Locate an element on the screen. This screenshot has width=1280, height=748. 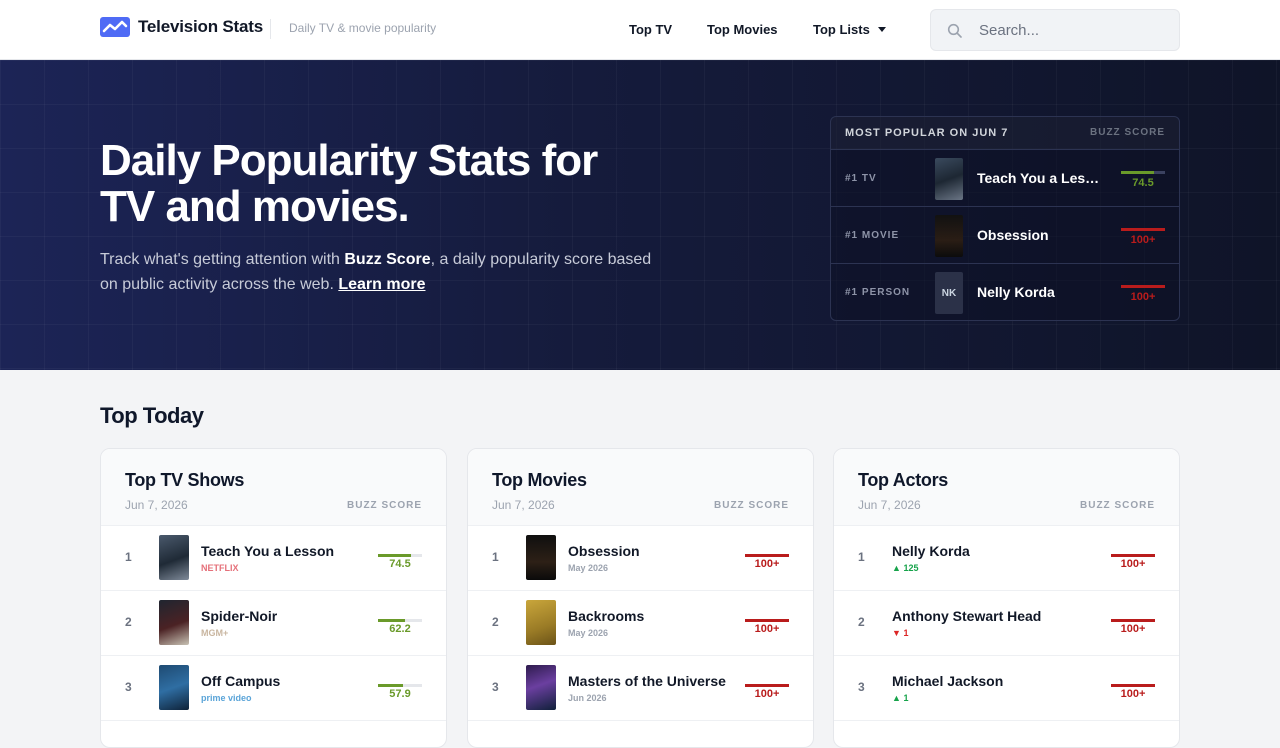
list-item: 1 Obsession May 2026 100+ is located at coordinates (640, 558).